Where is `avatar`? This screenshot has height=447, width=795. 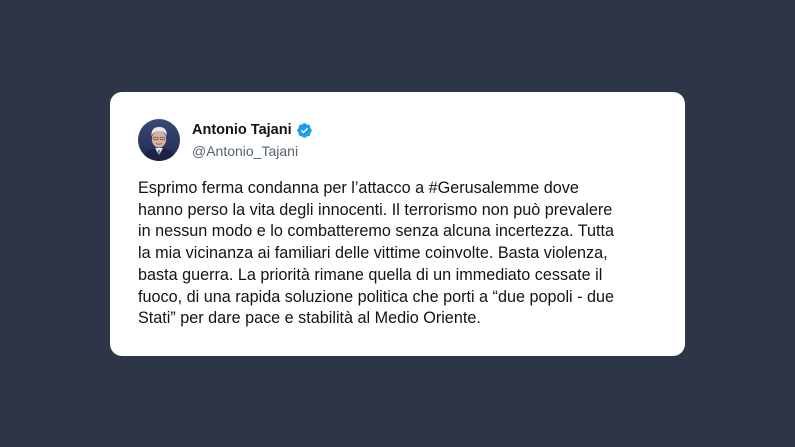 avatar is located at coordinates (159, 140).